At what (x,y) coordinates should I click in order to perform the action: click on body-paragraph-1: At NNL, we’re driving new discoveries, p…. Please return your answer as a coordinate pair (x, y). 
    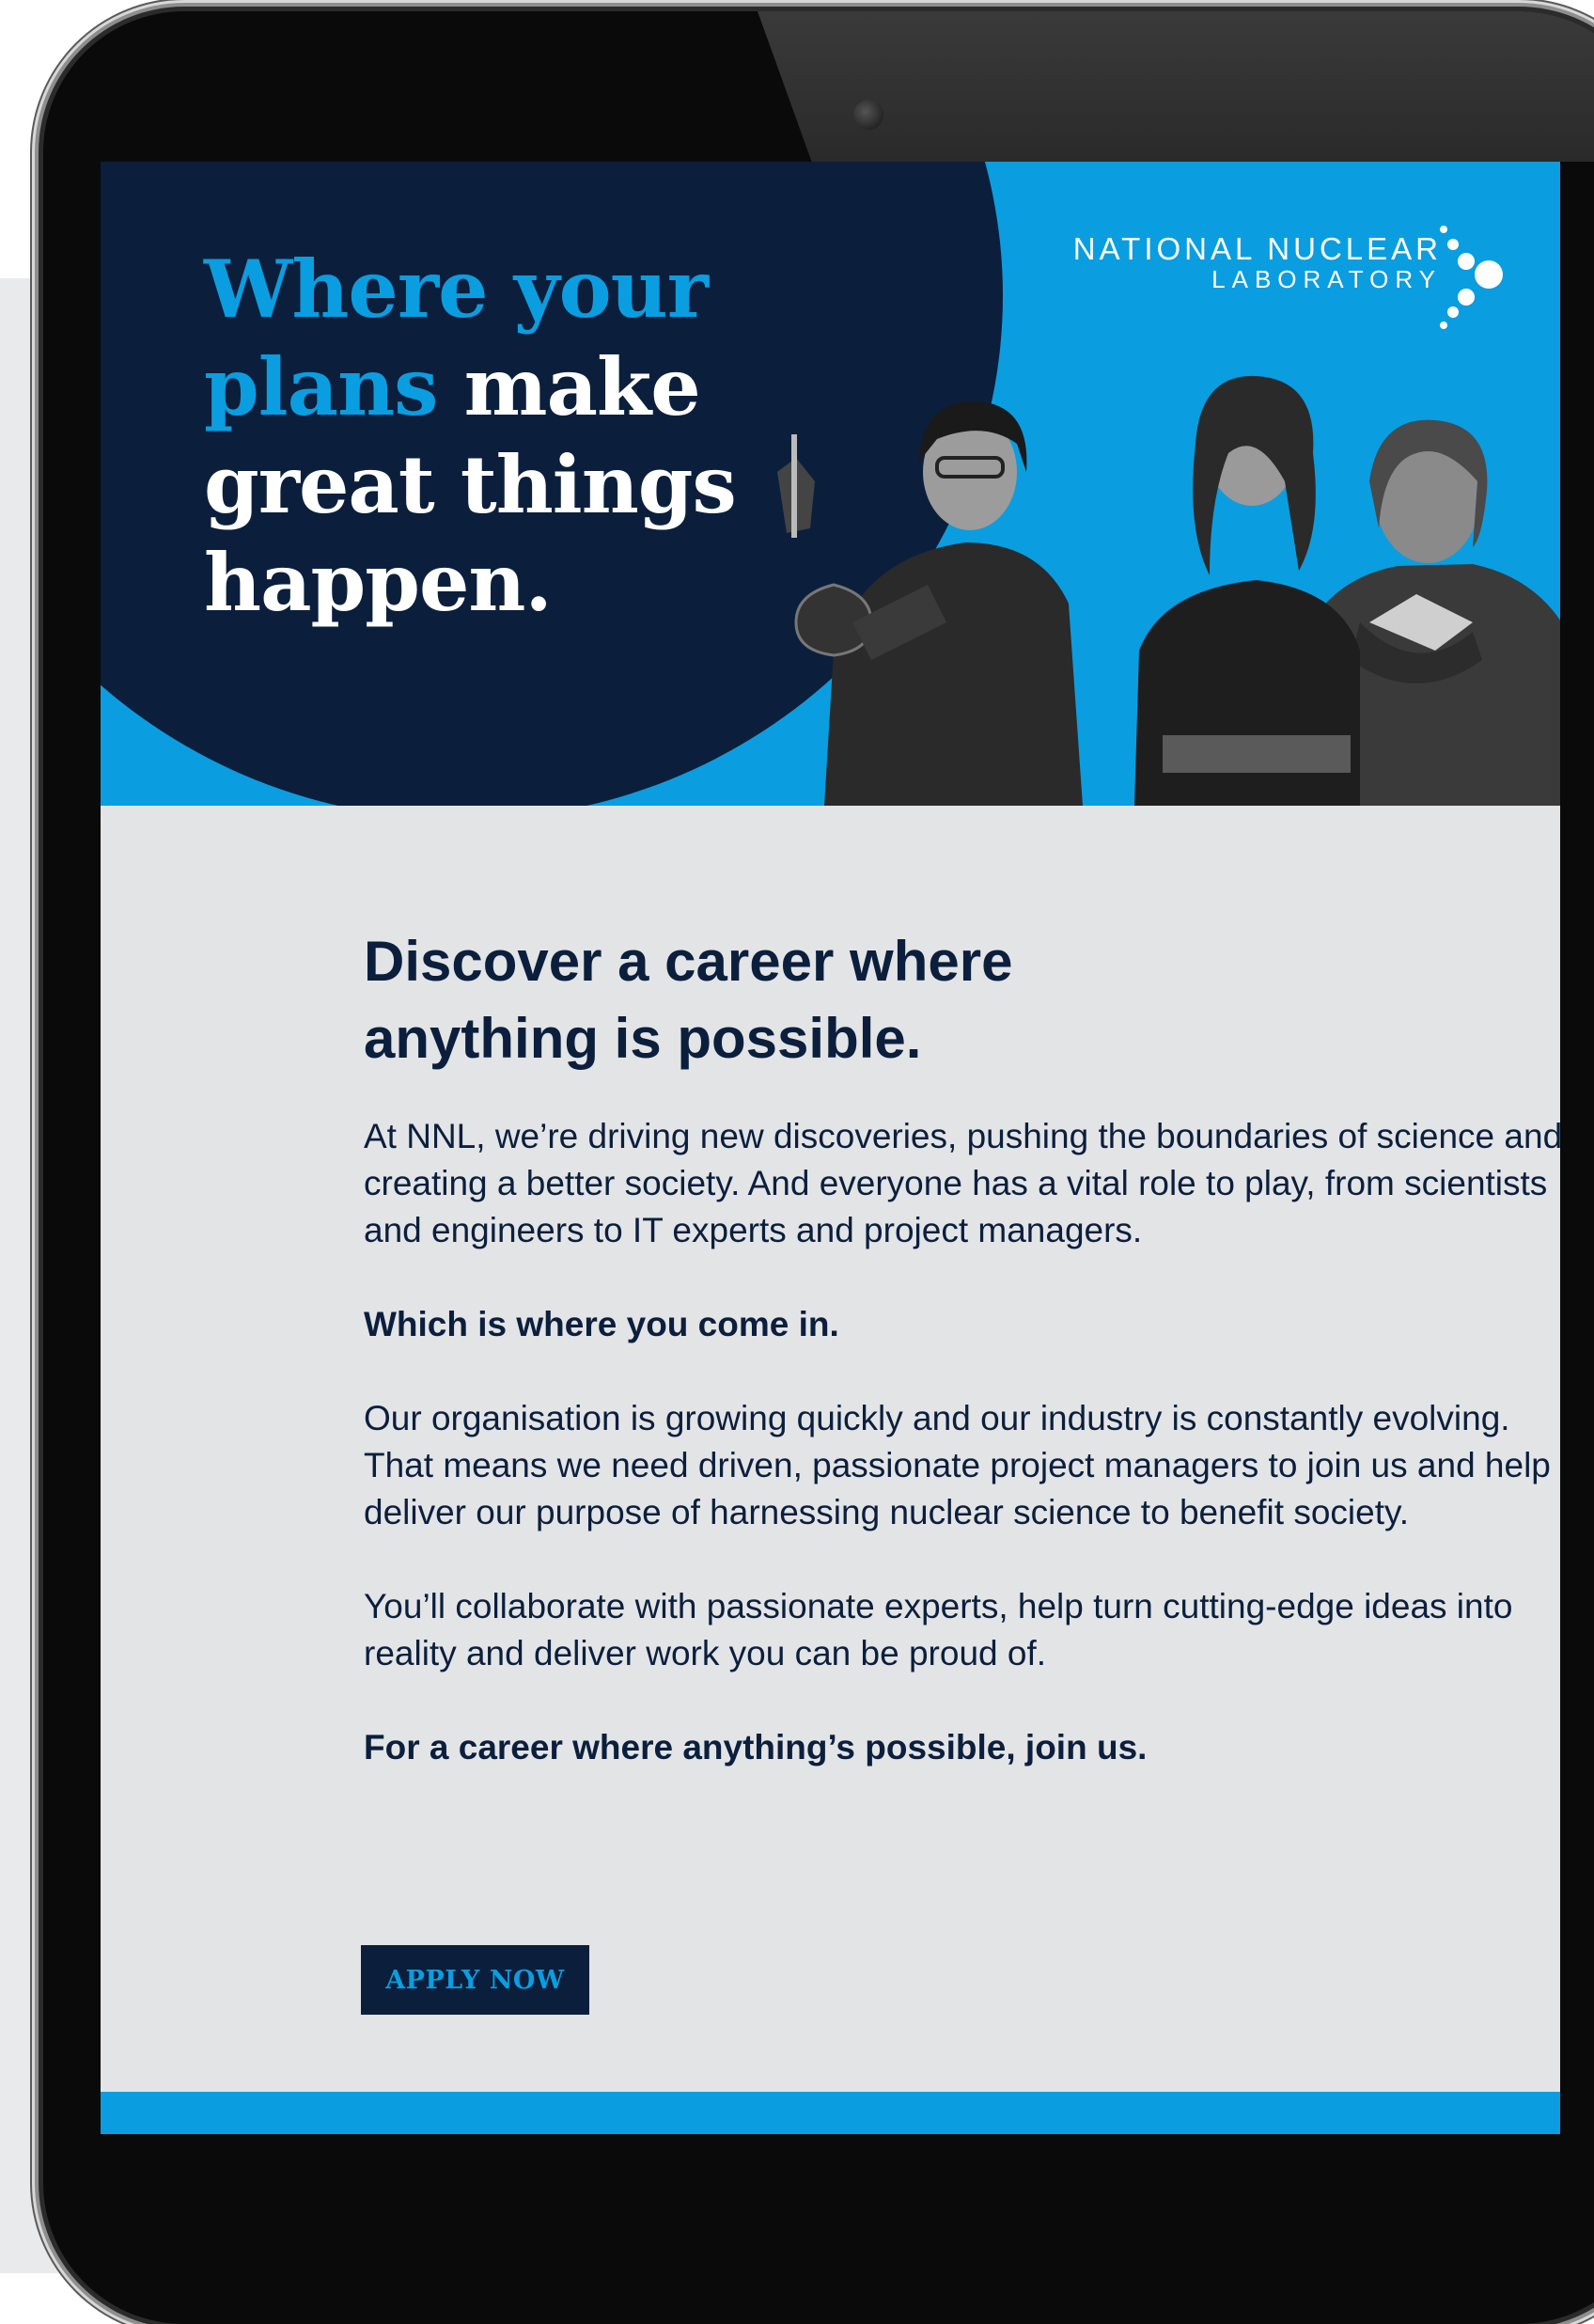
    Looking at the image, I should click on (962, 1183).